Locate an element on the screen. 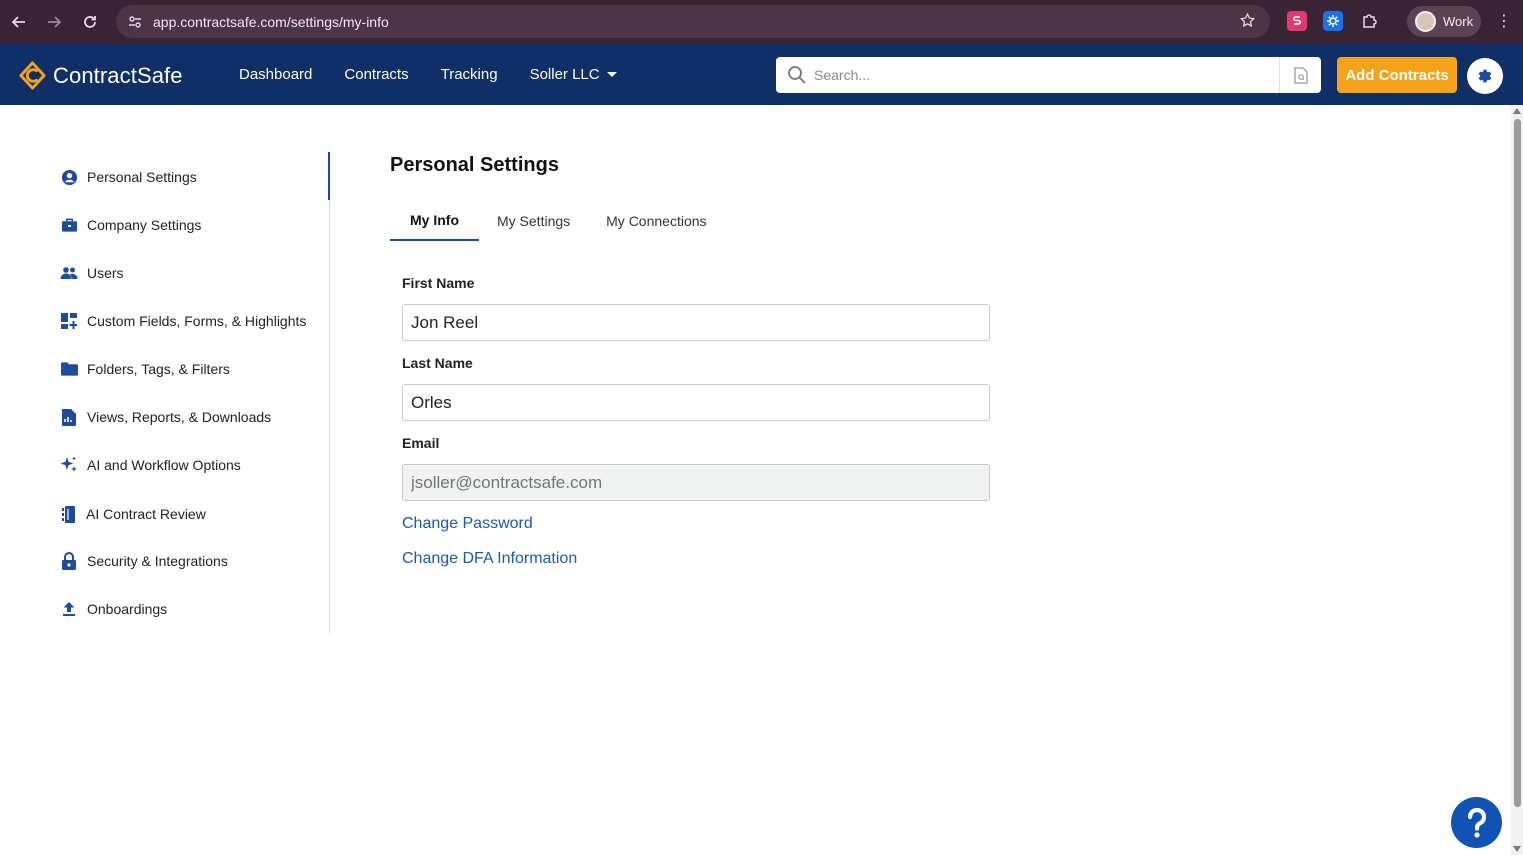  sidebar-item-views-reports: Views, Reports, & Downloads is located at coordinates (165, 417).